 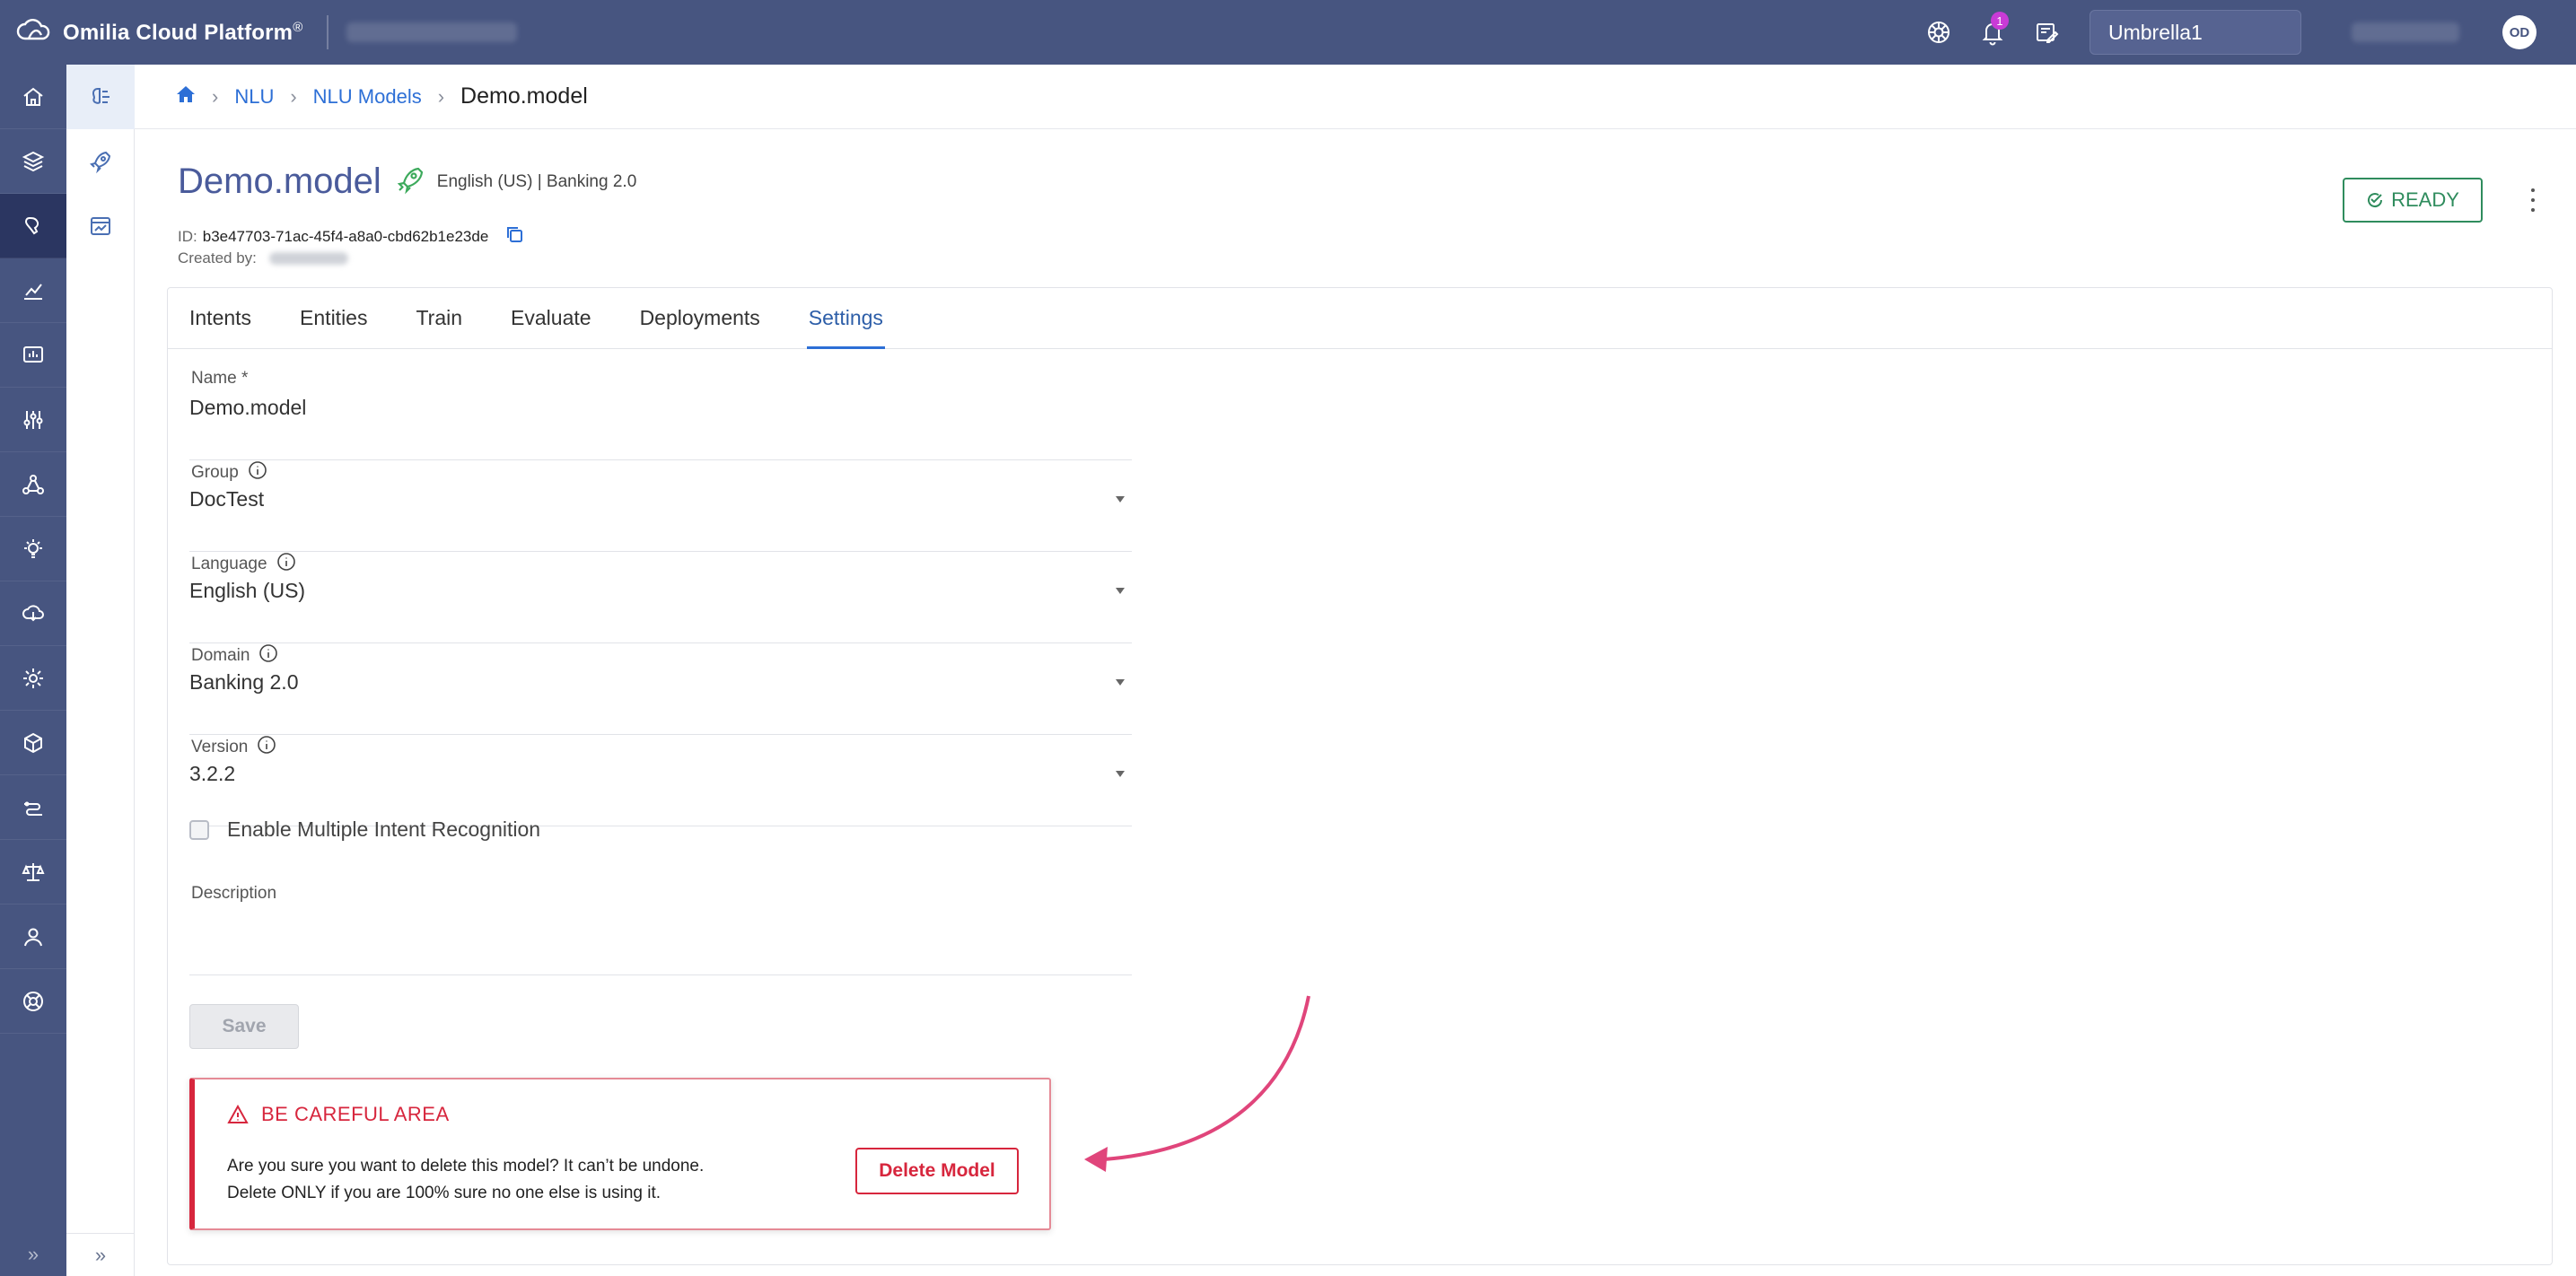 I want to click on nlu-icon, so click(x=33, y=226).